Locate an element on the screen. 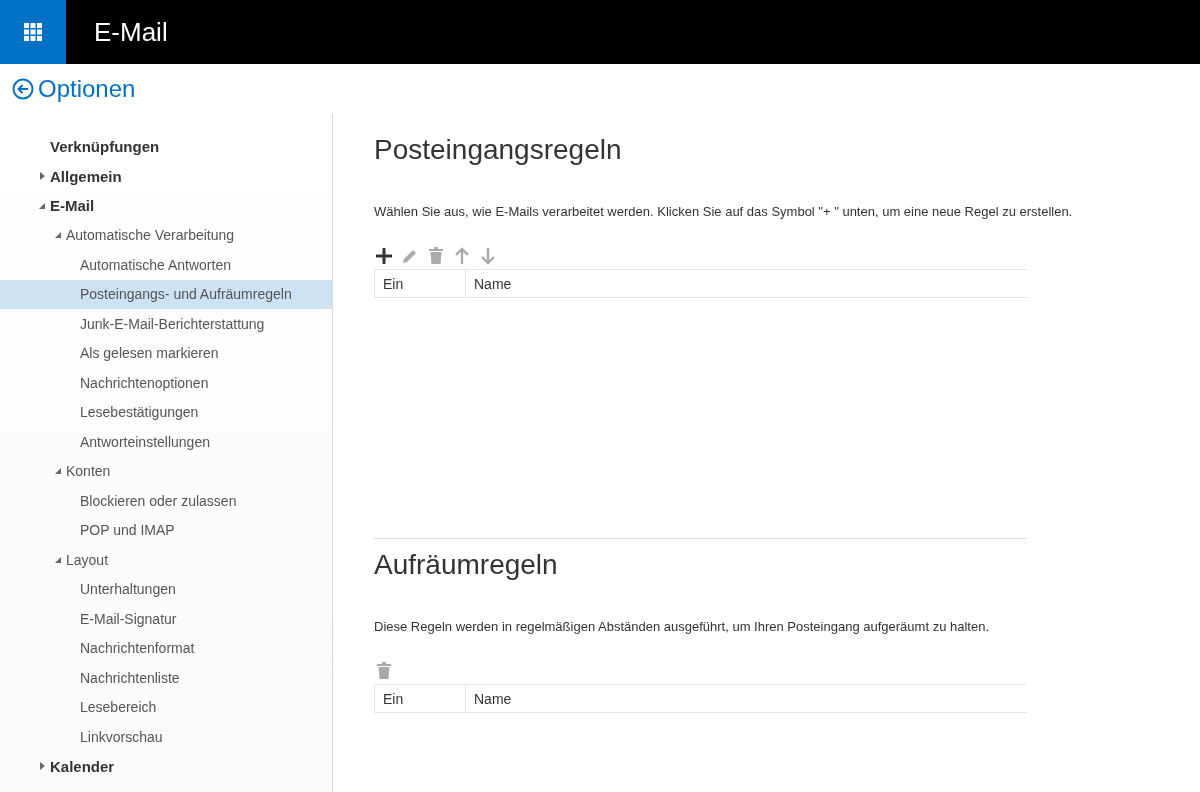  sidebar-item: Linkvorschau is located at coordinates (166, 737).